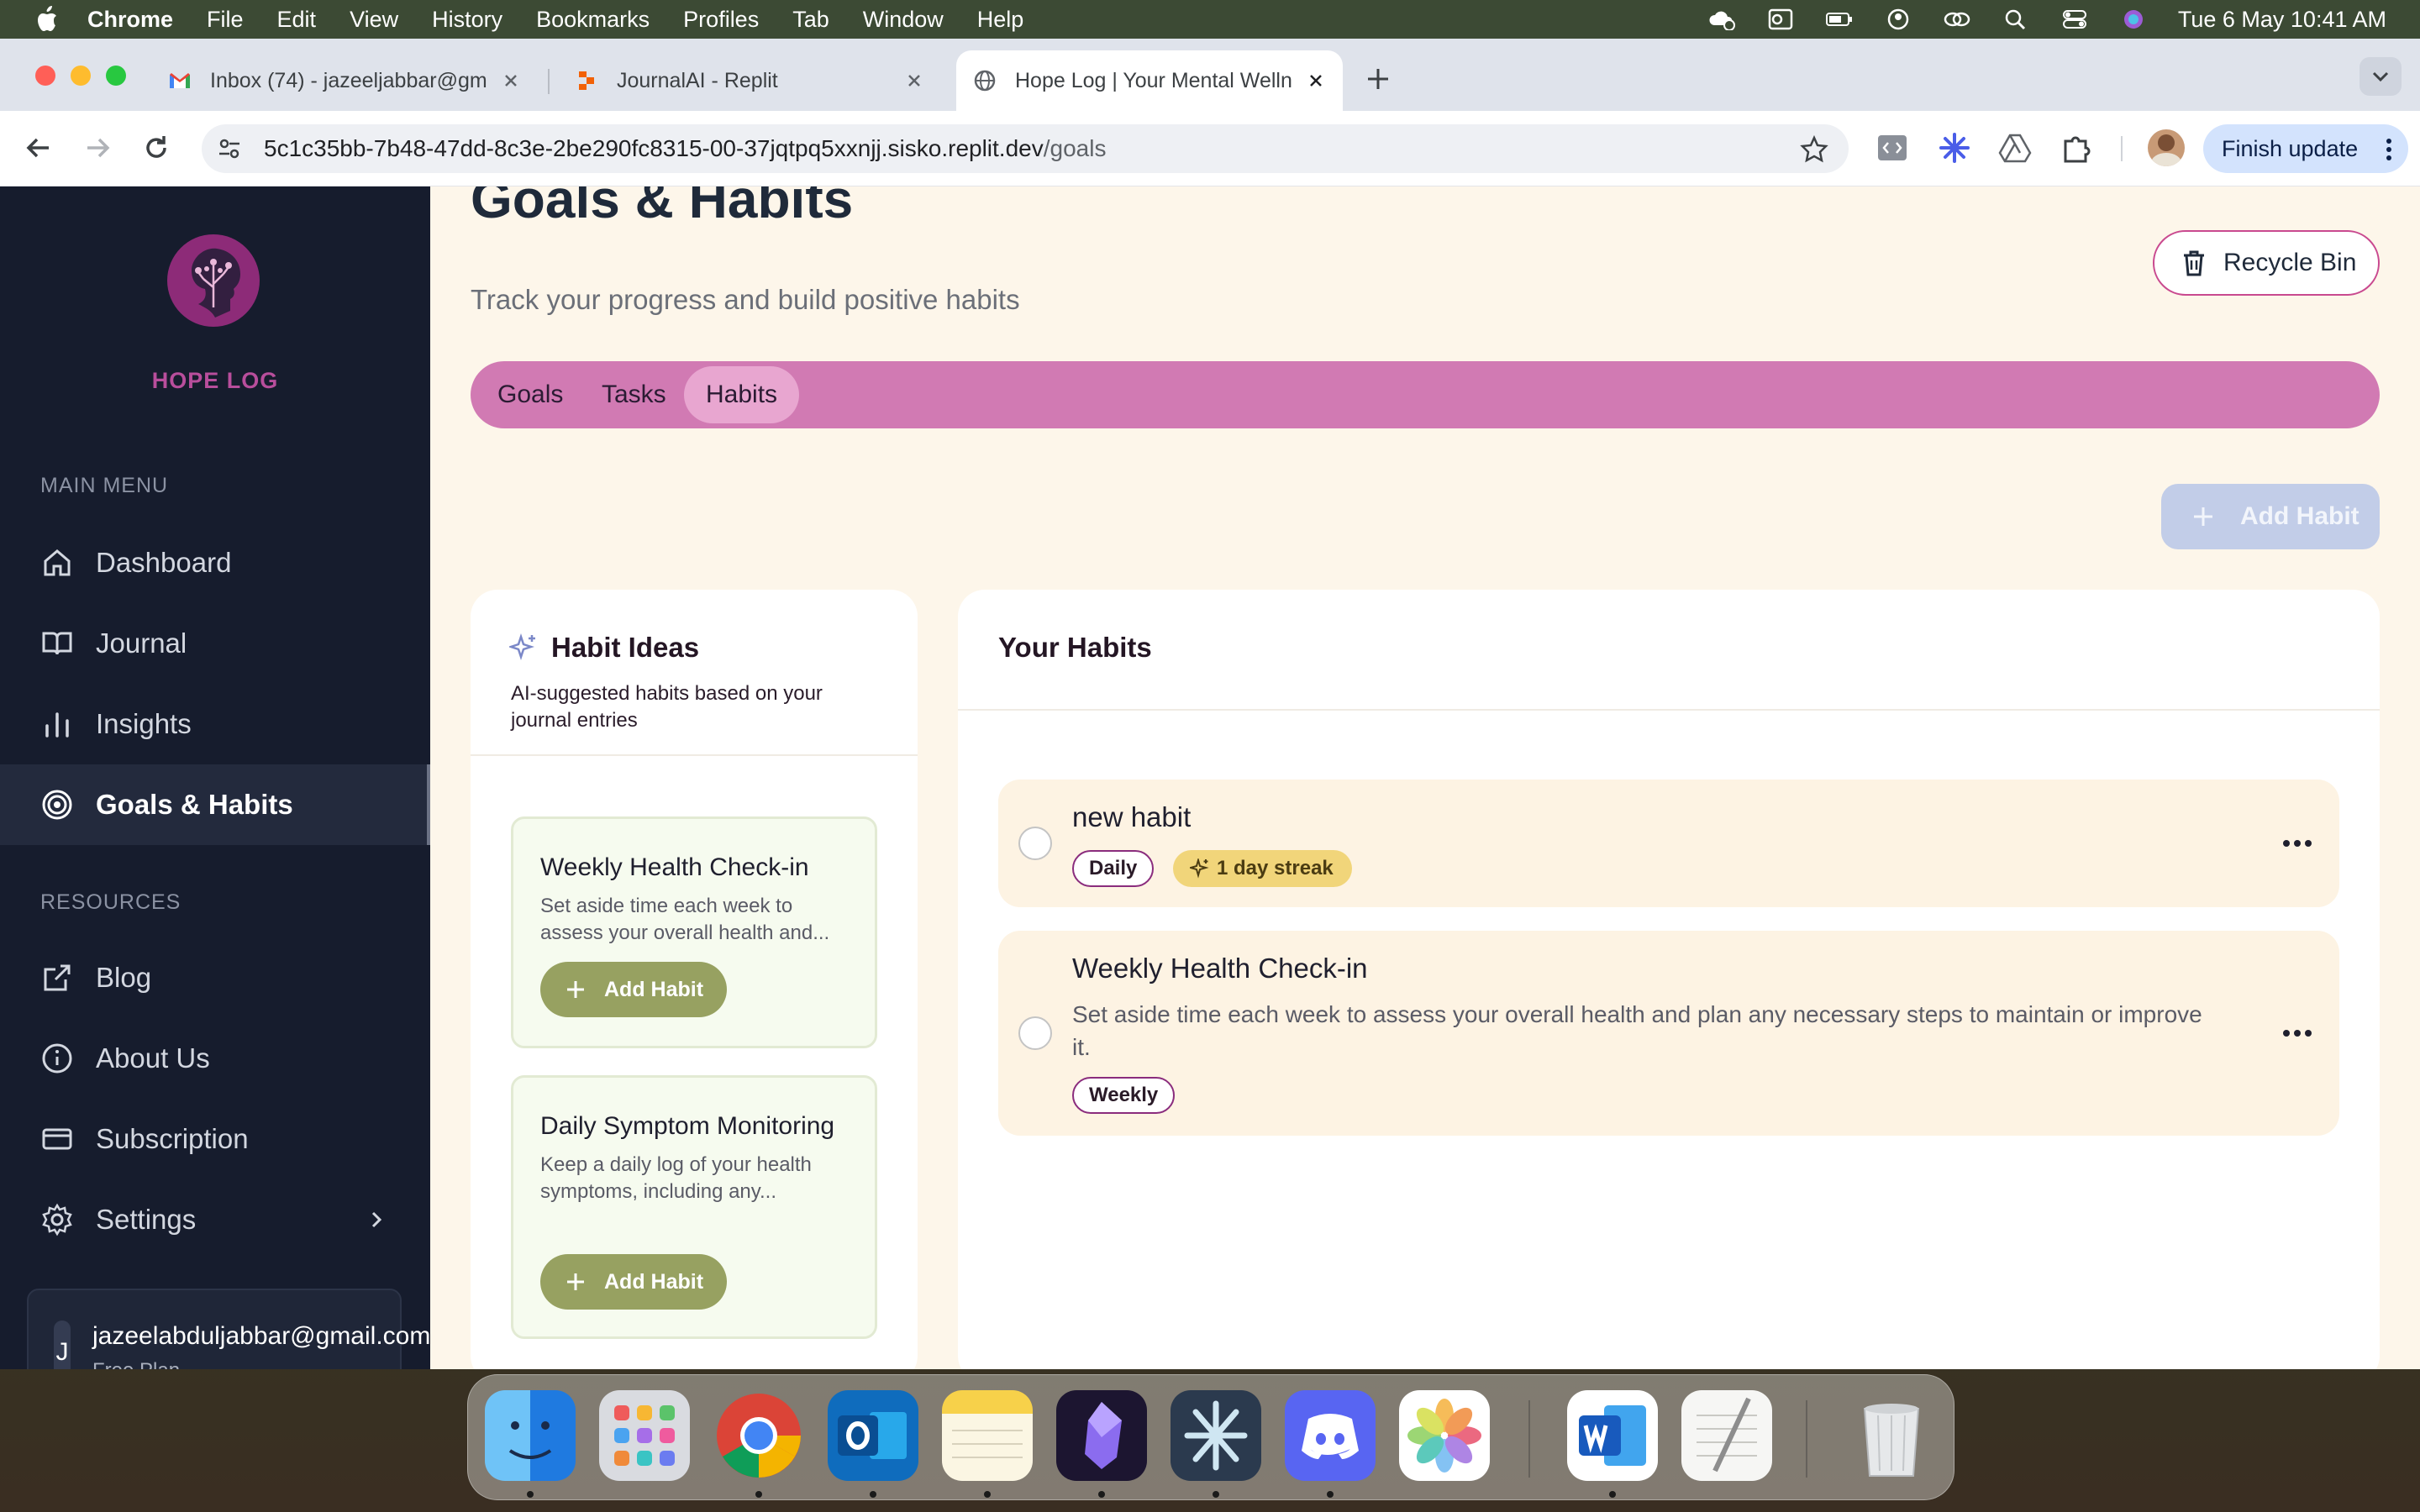  Describe the element at coordinates (1781, 19) in the screenshot. I see `outlook-menu-icon` at that location.